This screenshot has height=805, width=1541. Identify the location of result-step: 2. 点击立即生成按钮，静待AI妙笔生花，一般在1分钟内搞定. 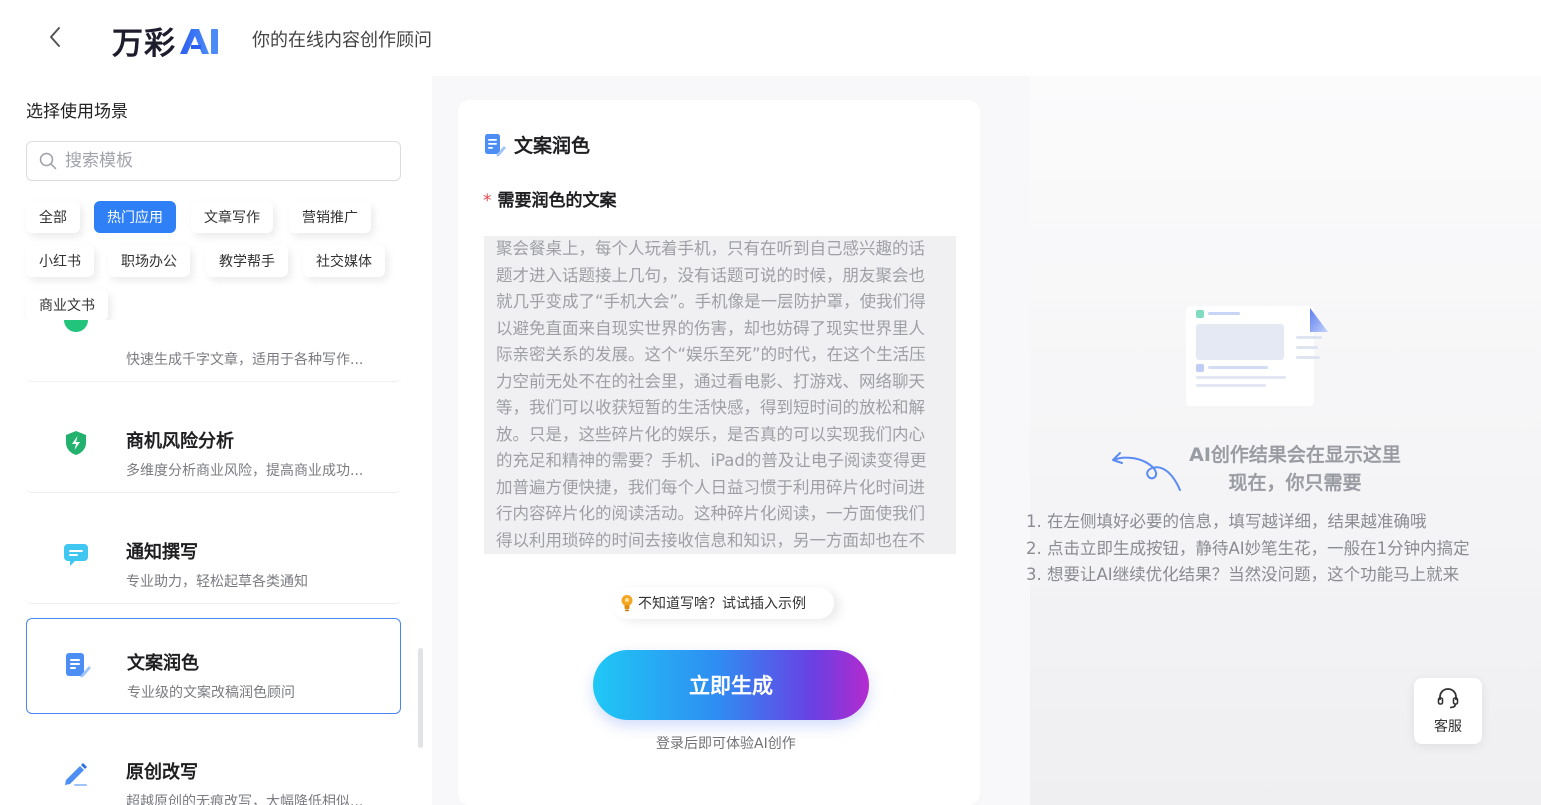
(1248, 548).